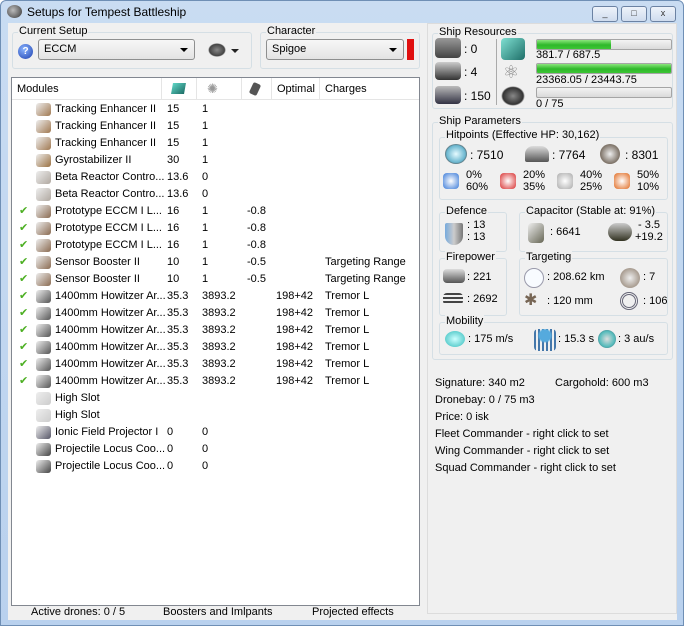 The width and height of the screenshot is (684, 626). I want to click on current-setup-group: Current Setup ? ECCM, so click(132, 47).